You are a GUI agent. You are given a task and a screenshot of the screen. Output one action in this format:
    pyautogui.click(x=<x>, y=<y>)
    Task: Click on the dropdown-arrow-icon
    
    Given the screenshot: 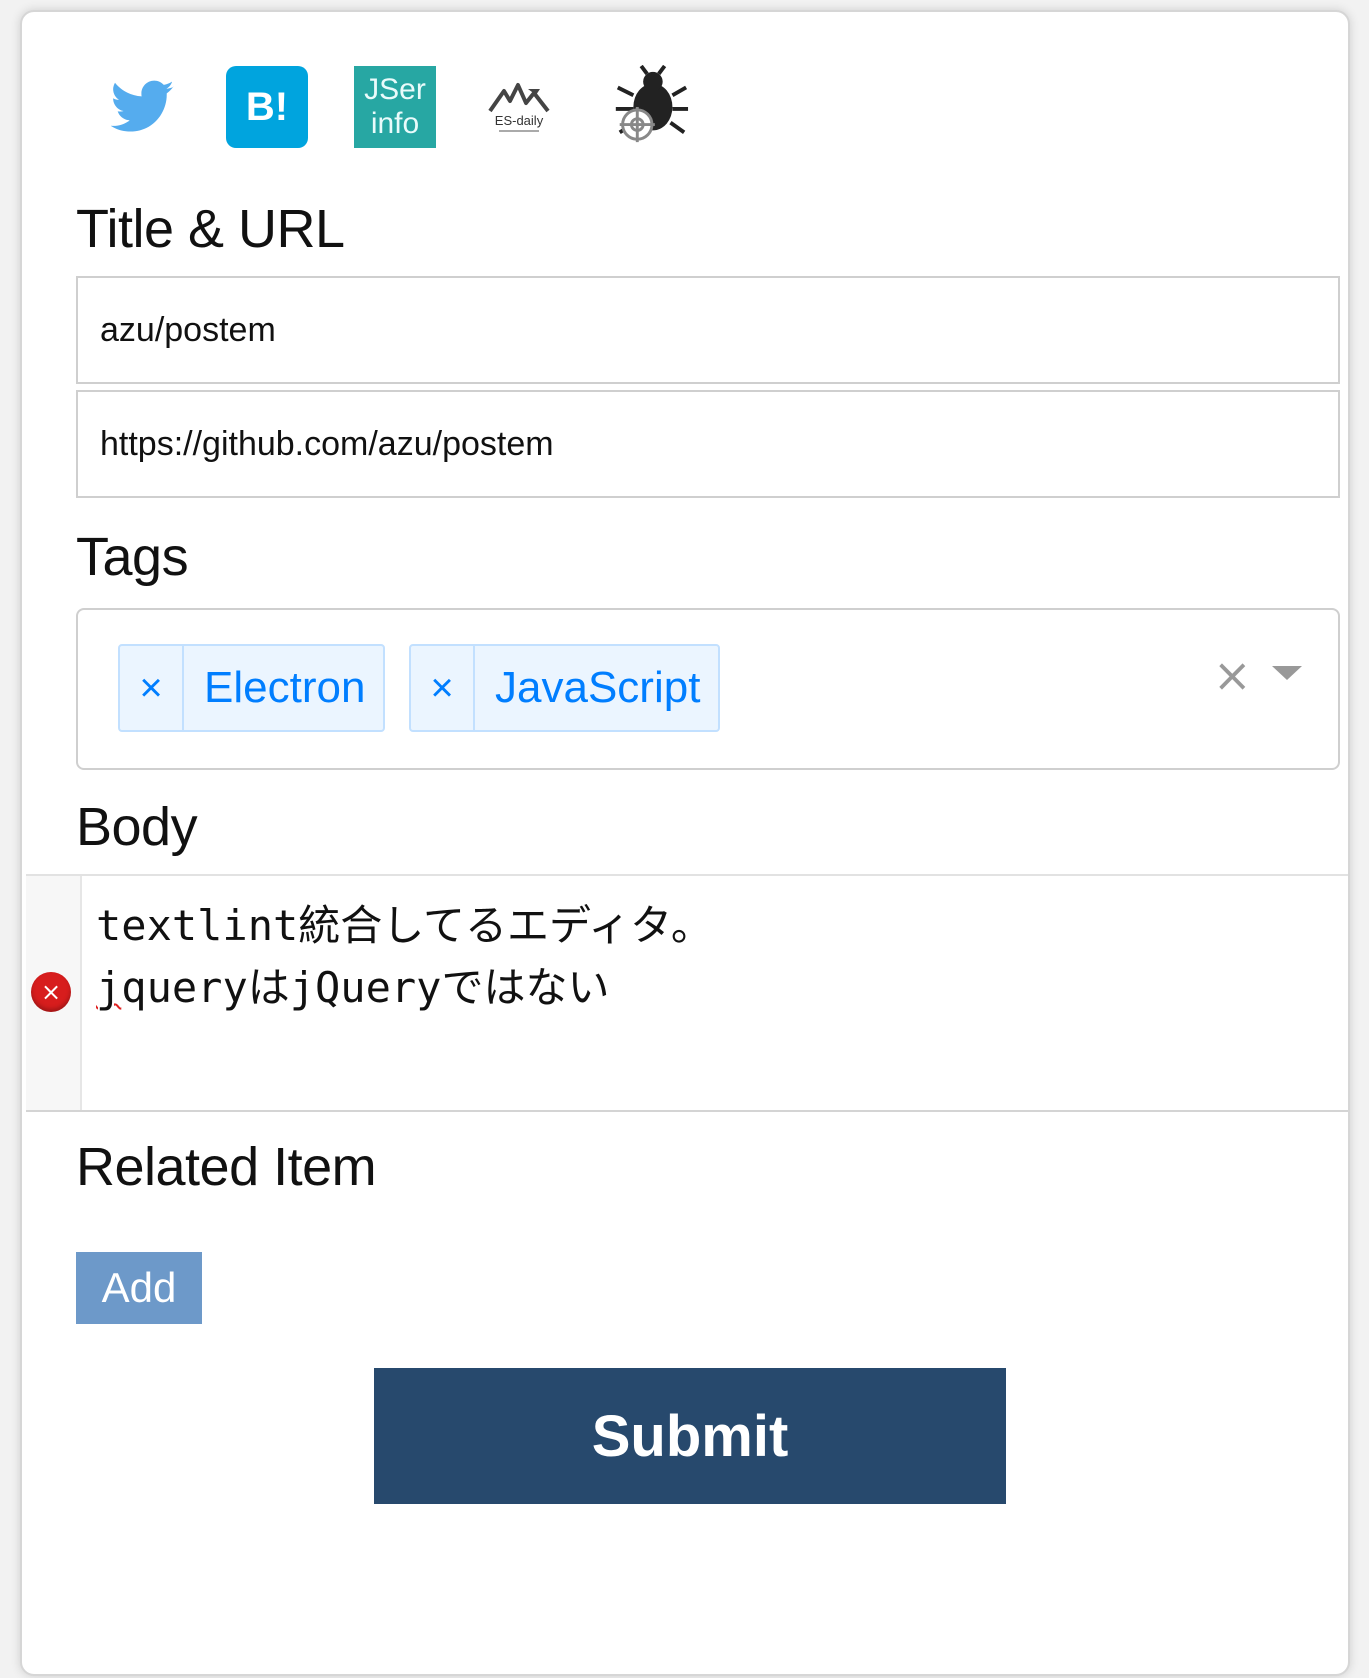 What is the action you would take?
    pyautogui.click(x=1287, y=673)
    